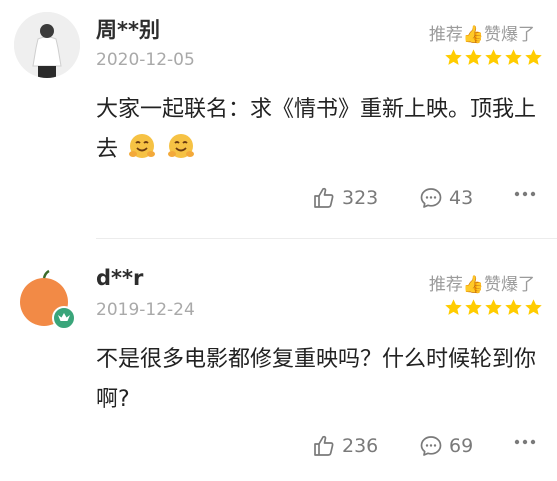 This screenshot has width=557, height=481. What do you see at coordinates (481, 285) in the screenshot?
I see `rating-label: 推荐👍赞爆了` at bounding box center [481, 285].